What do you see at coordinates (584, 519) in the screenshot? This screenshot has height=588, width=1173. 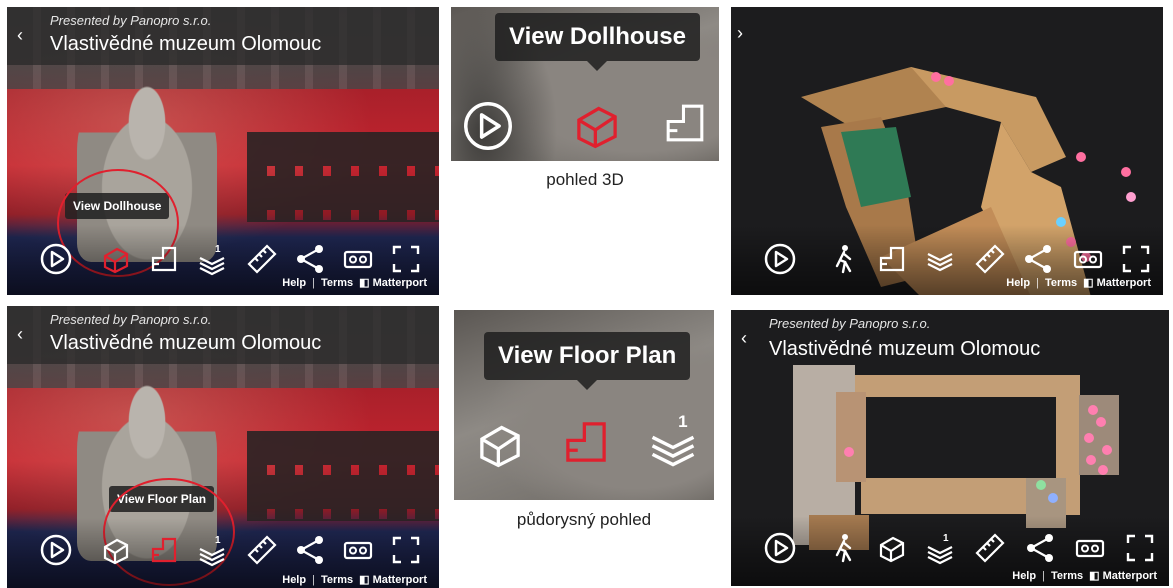 I see `caption-floor-plan: půdorysný pohled` at bounding box center [584, 519].